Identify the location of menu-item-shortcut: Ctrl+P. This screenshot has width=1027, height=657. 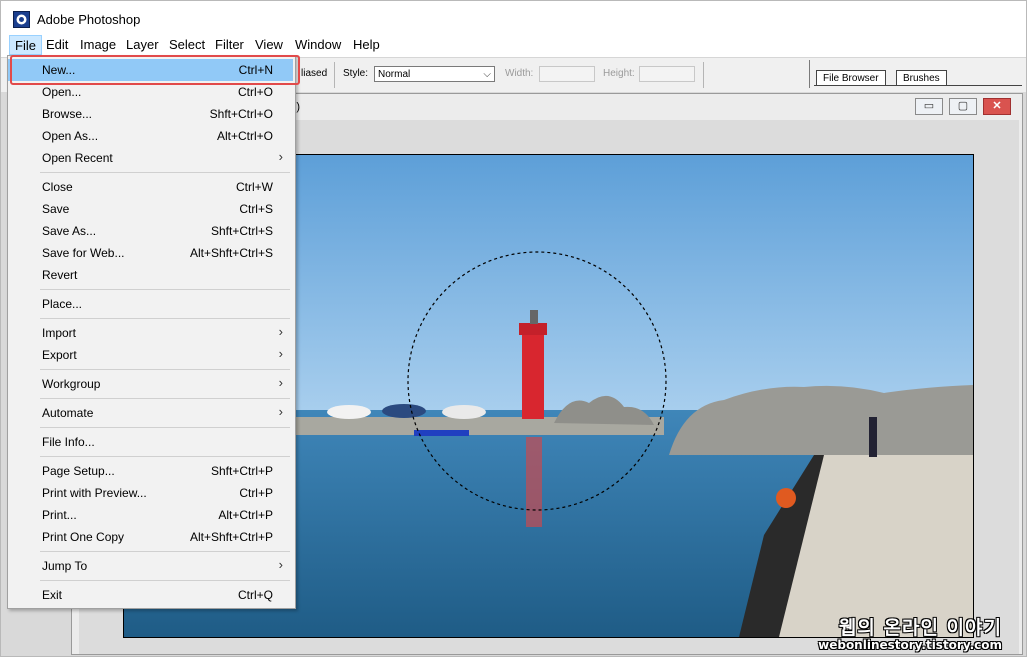
(256, 493).